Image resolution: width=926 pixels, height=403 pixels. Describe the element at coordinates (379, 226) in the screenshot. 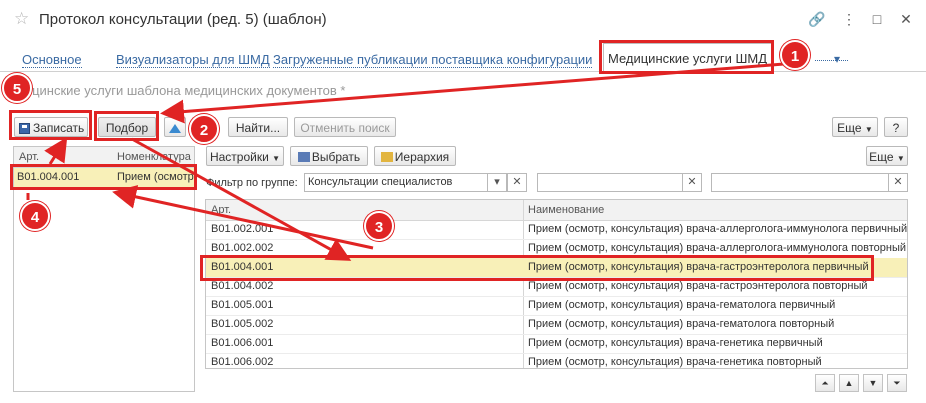

I see `annotation-badge-3: 3` at that location.